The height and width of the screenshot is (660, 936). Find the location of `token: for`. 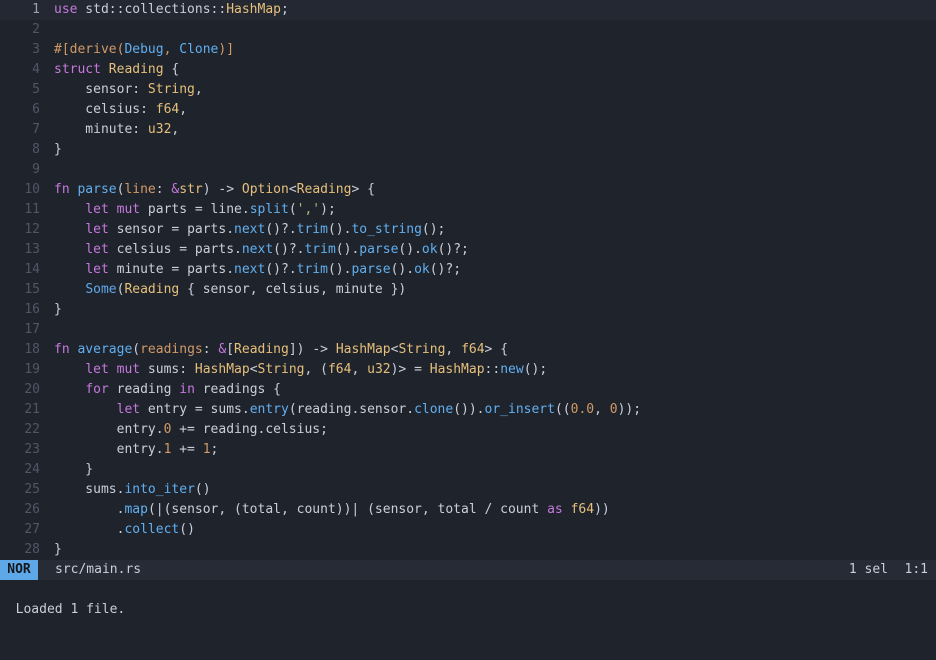

token: for is located at coordinates (97, 389).